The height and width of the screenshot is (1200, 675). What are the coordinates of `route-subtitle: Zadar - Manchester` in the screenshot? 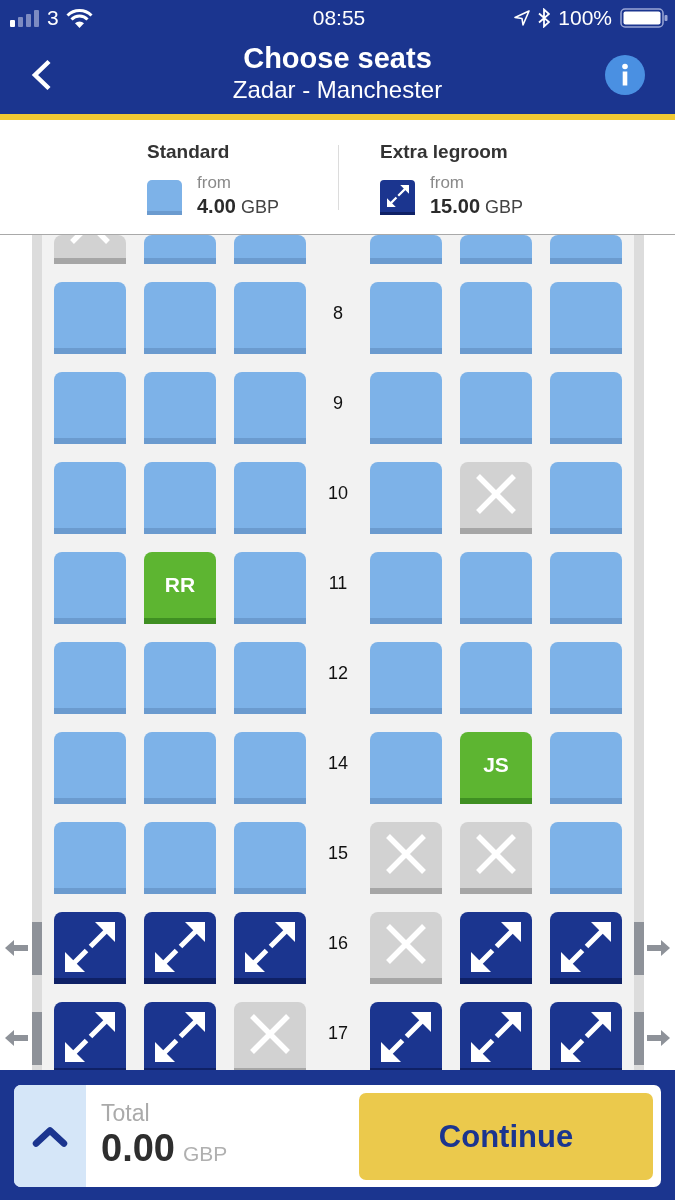 It's located at (337, 90).